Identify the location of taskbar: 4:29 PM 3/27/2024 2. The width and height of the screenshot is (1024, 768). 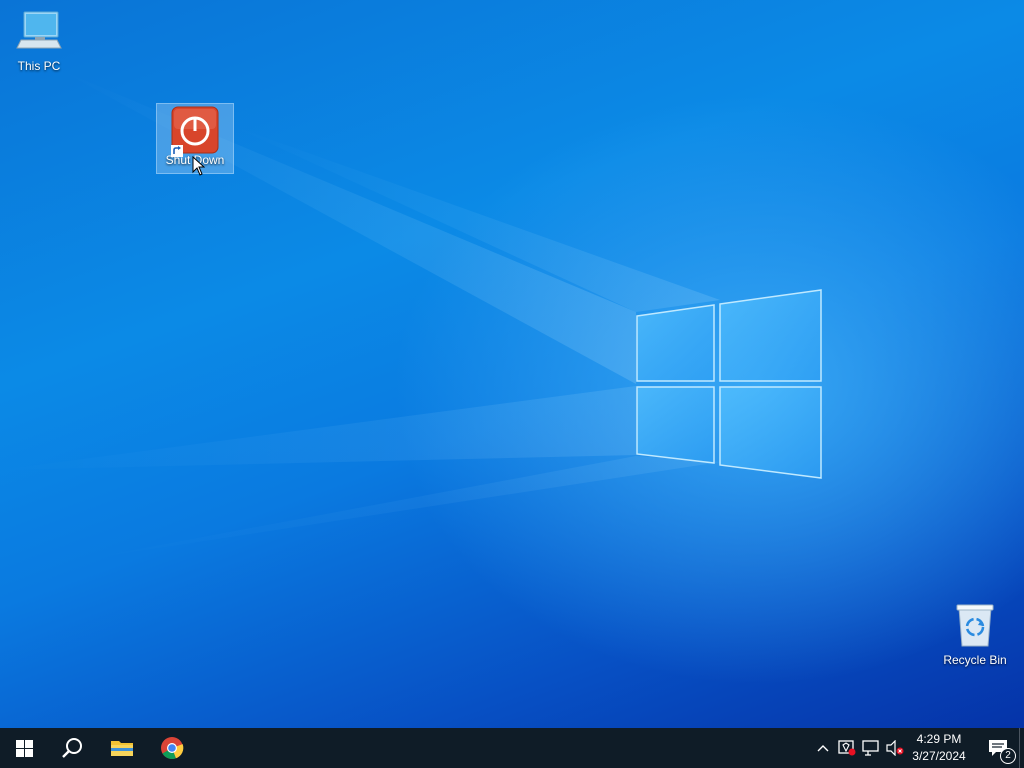
(512, 748).